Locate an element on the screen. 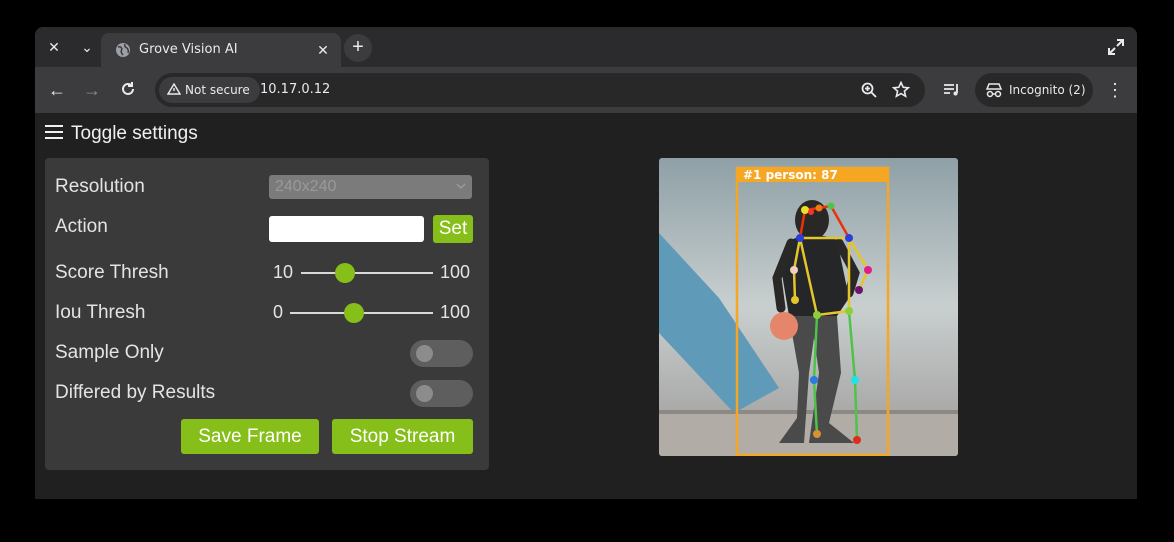 This screenshot has height=542, width=1174. forward-icon: → is located at coordinates (92, 90).